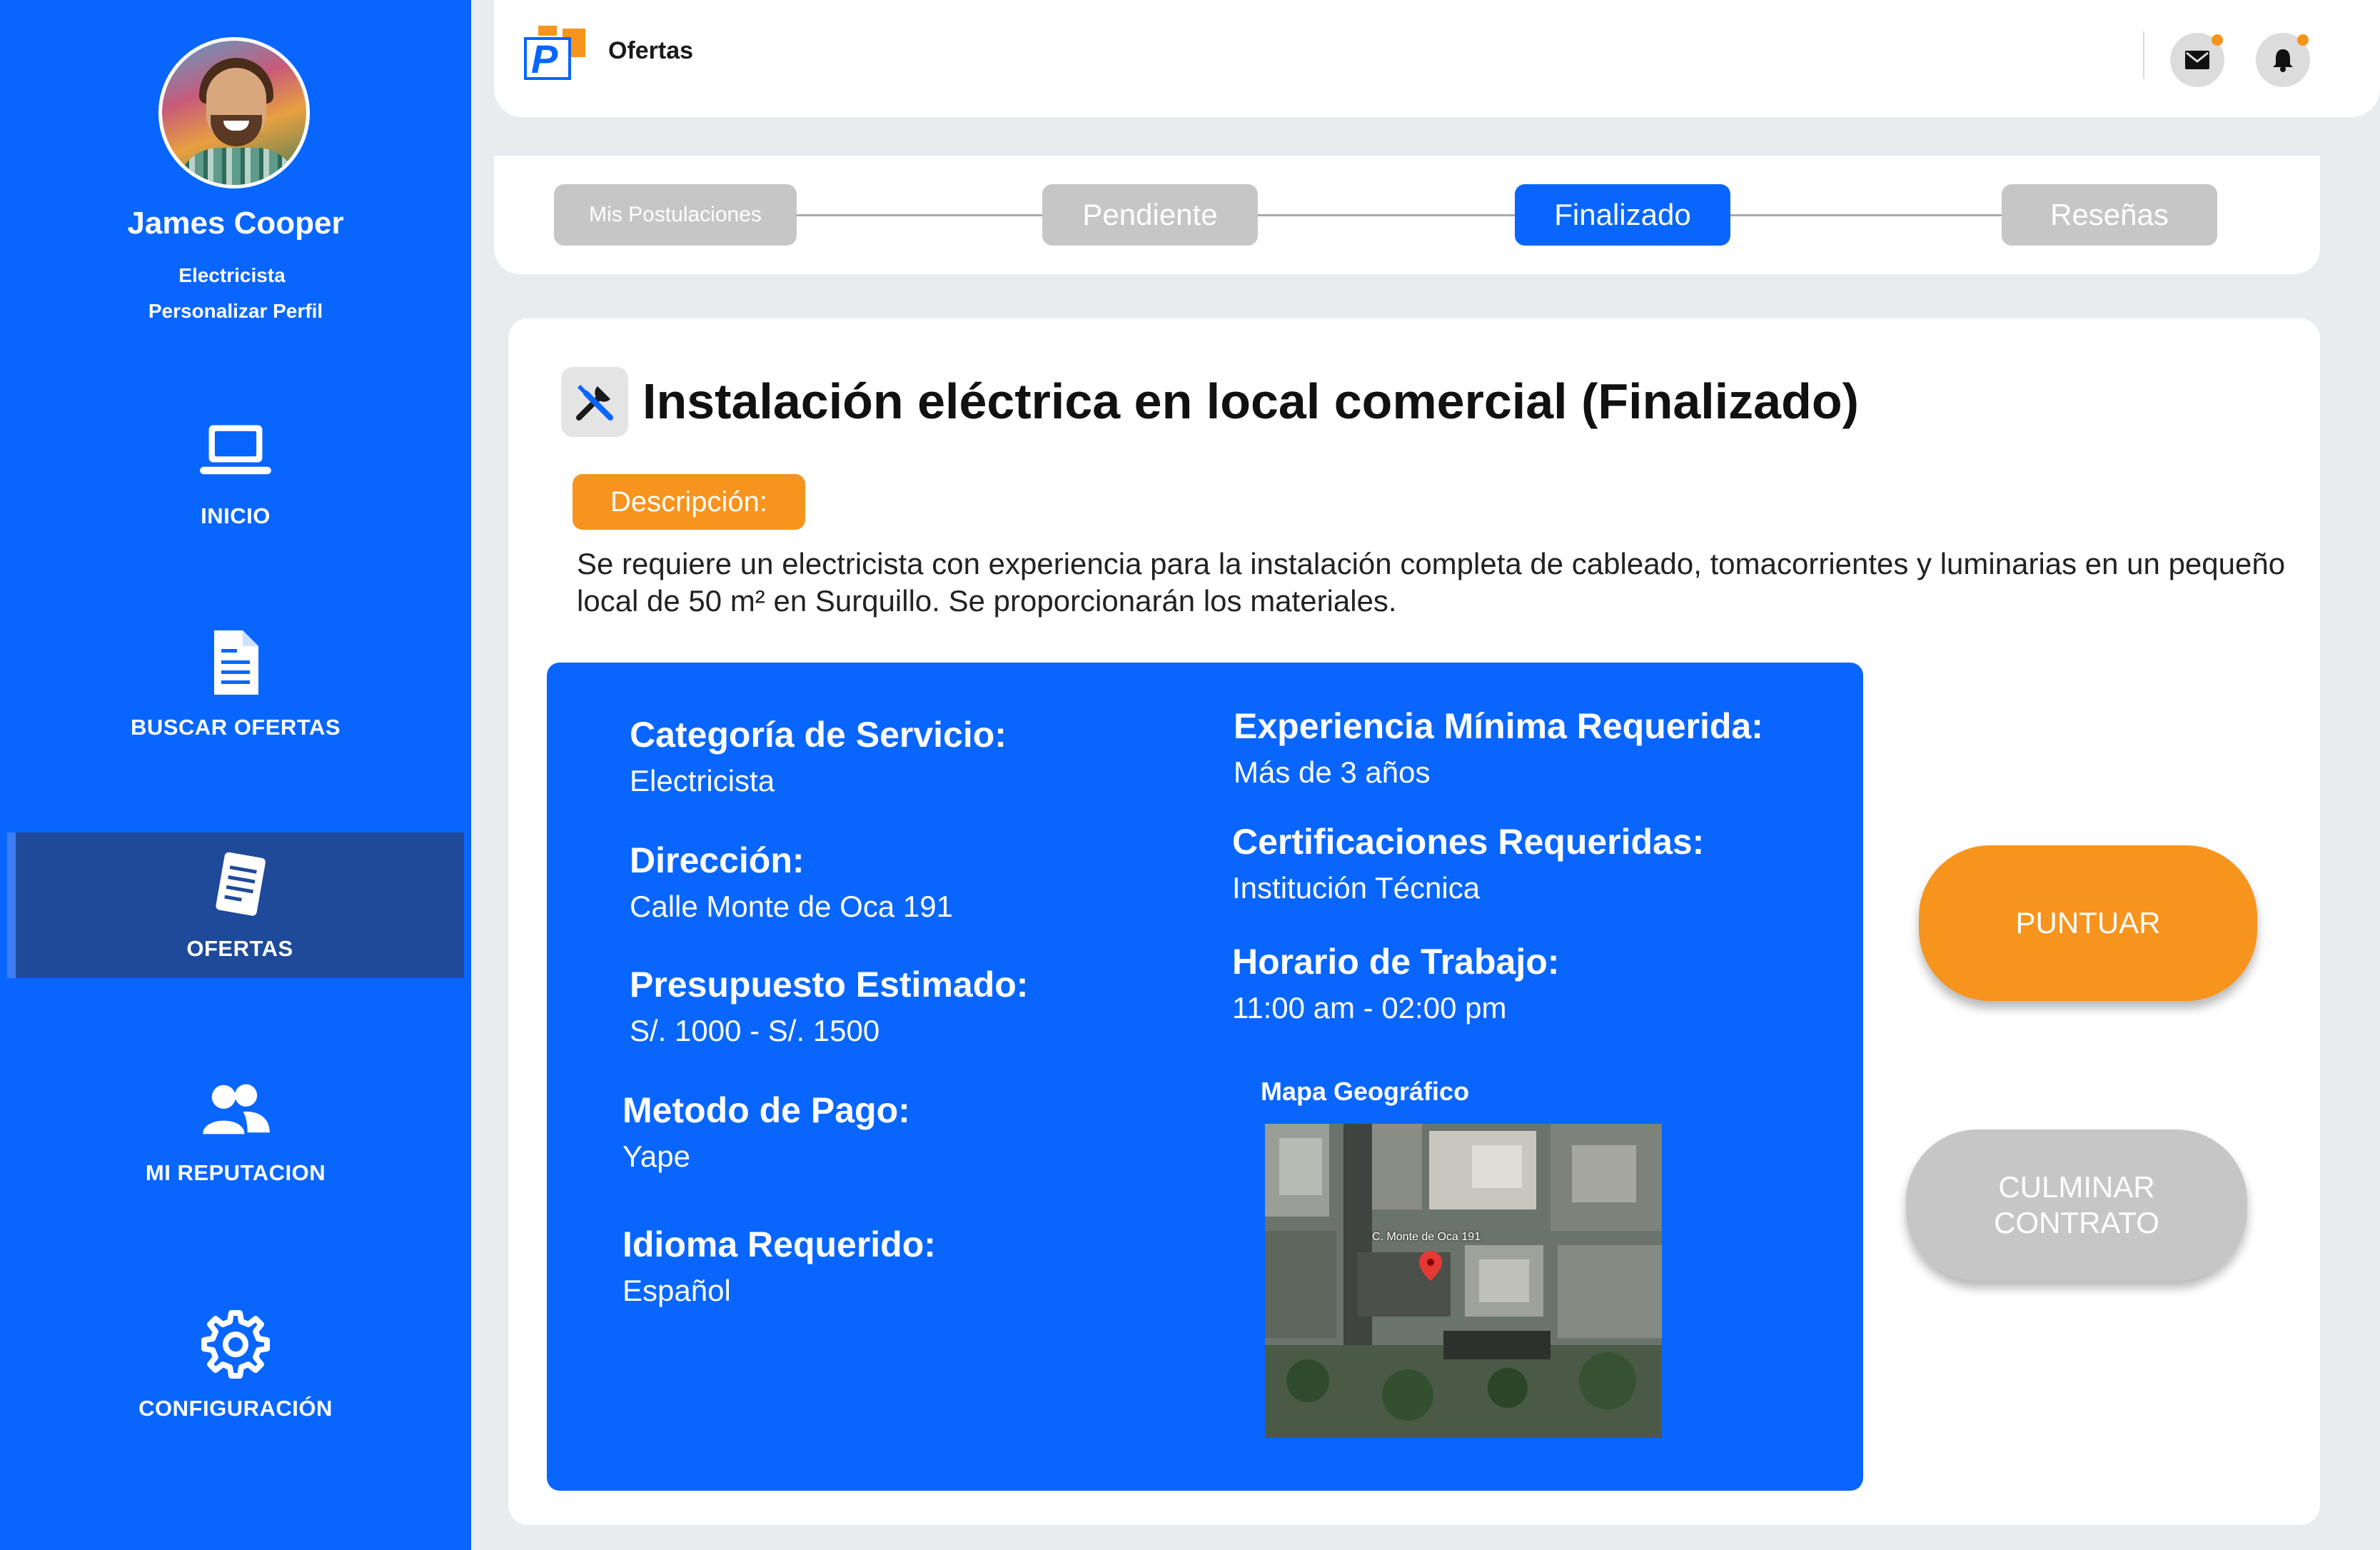 The image size is (2380, 1550). Describe the element at coordinates (689, 502) in the screenshot. I see `description-badge: Descripción:` at that location.